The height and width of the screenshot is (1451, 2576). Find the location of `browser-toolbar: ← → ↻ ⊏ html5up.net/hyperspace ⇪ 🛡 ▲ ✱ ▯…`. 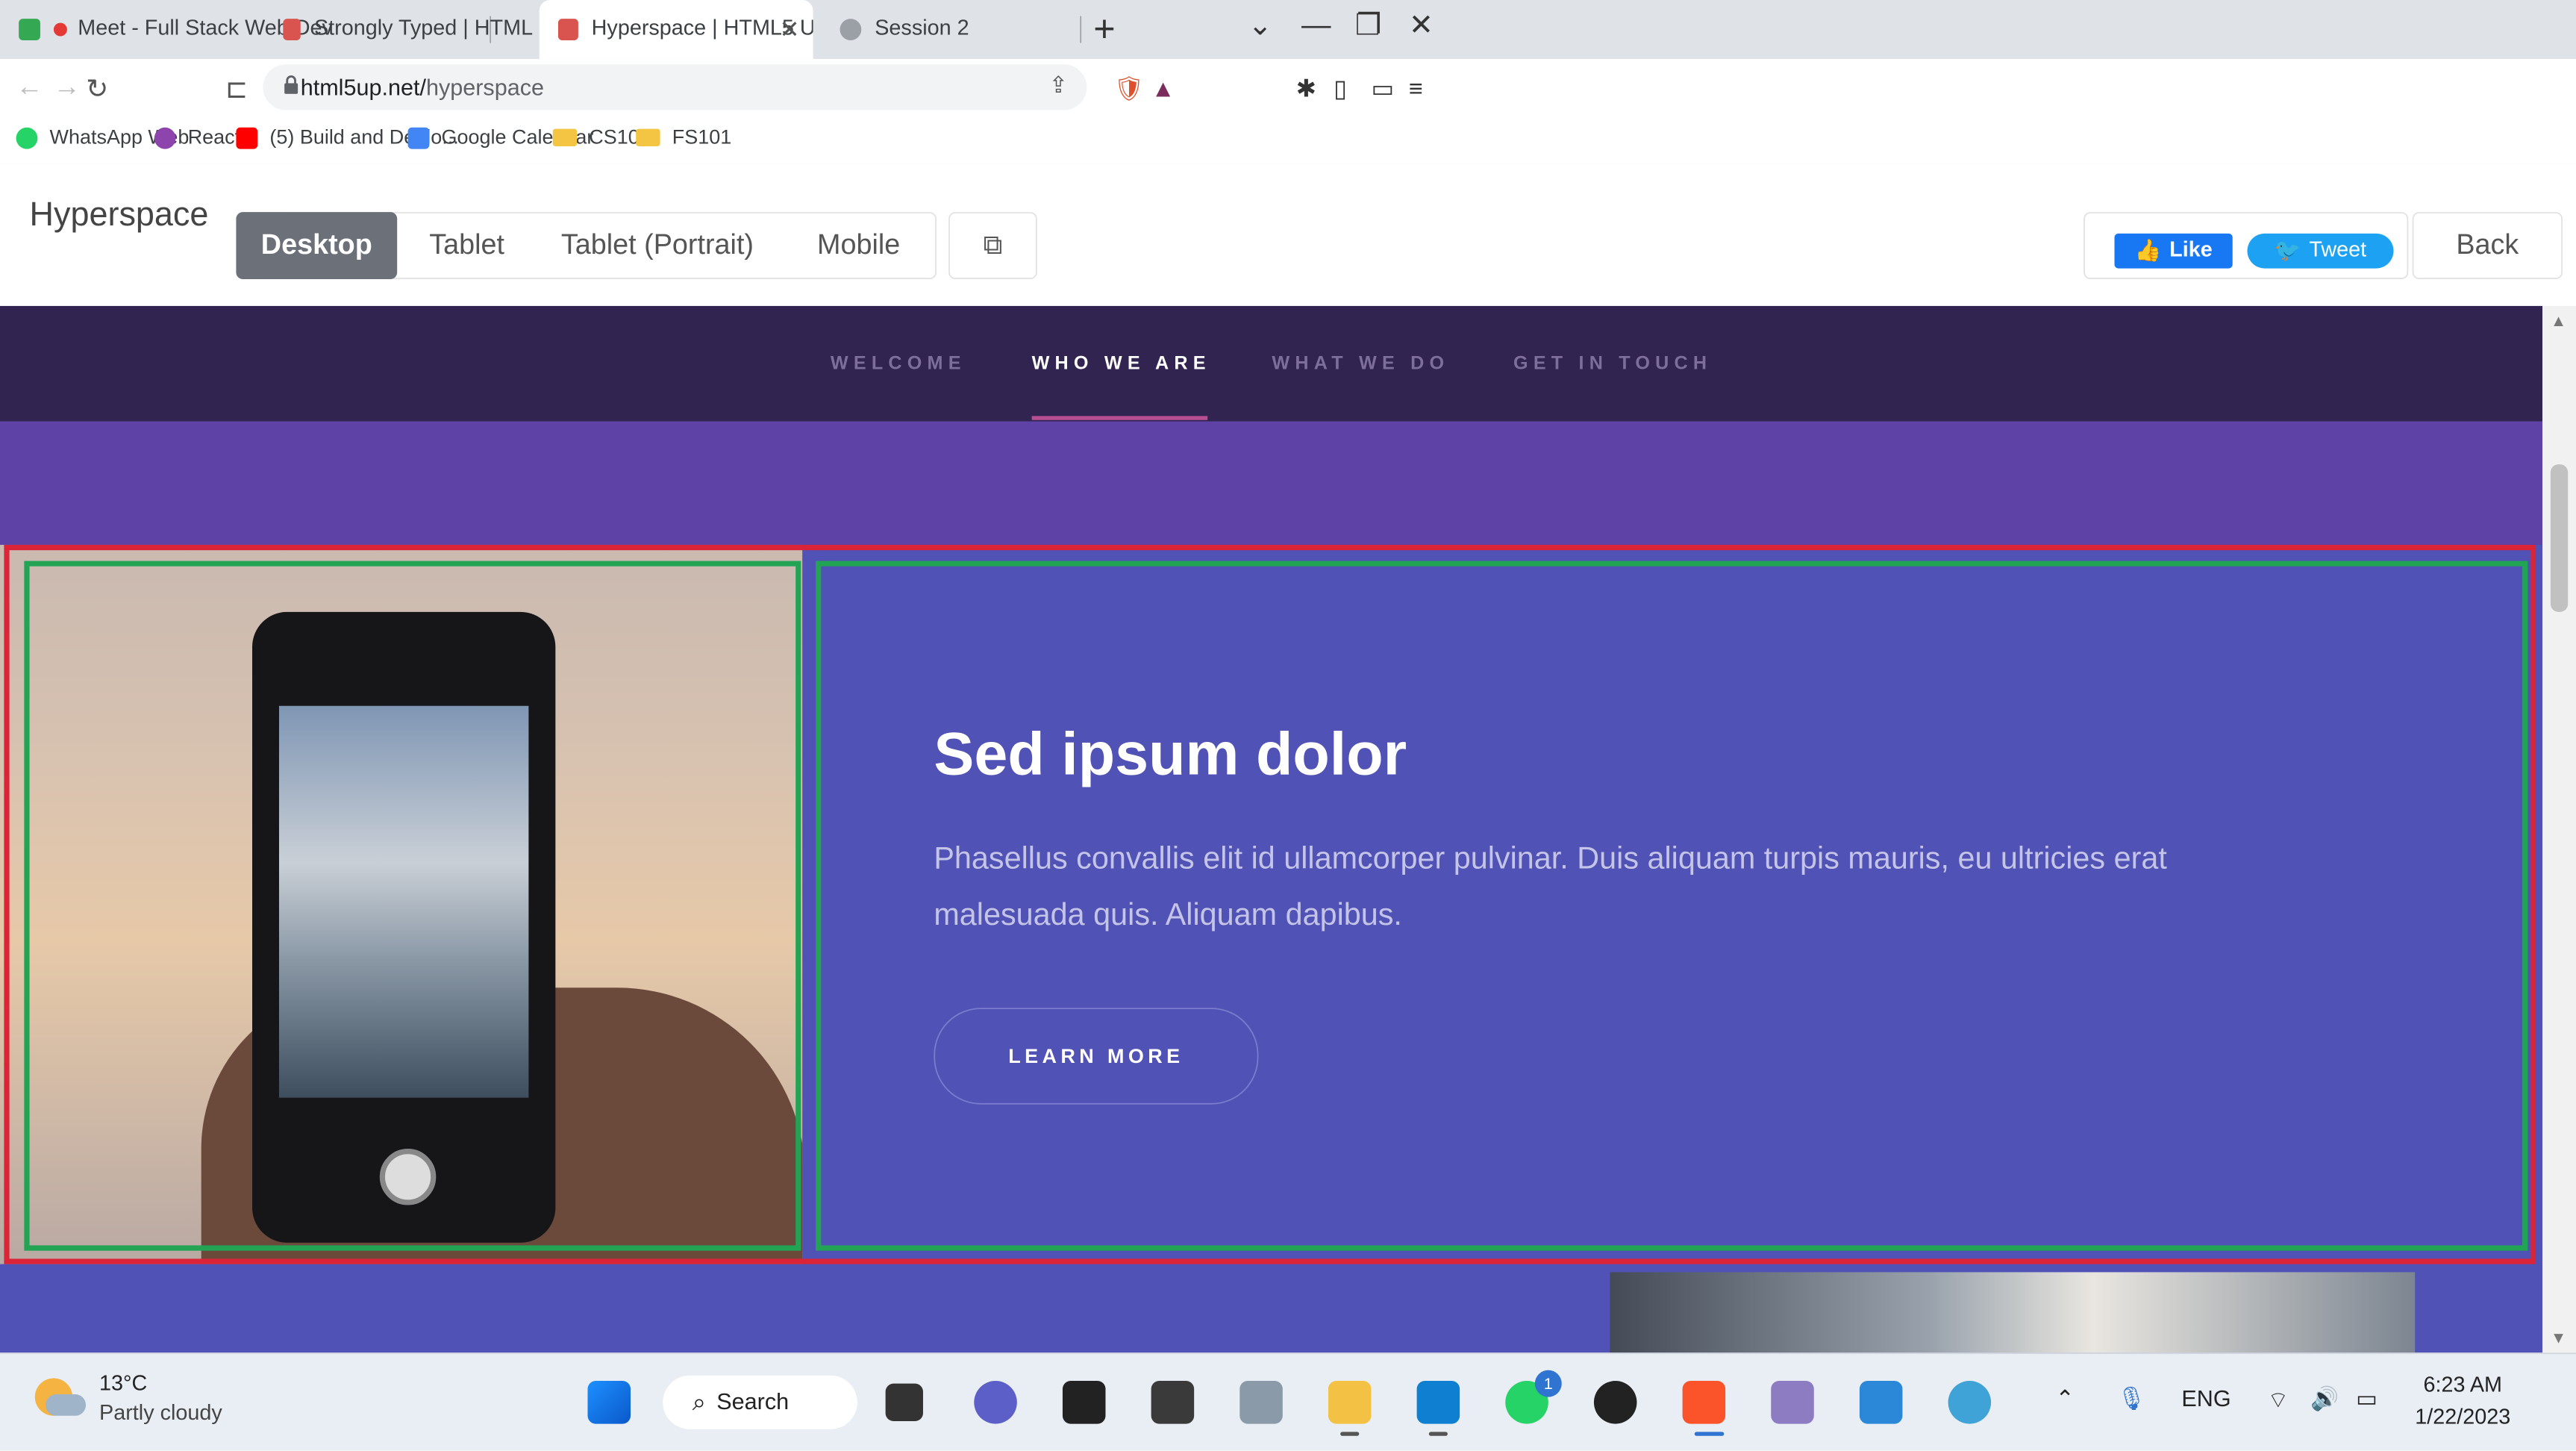

browser-toolbar: ← → ↻ ⊏ html5up.net/hyperspace ⇪ 🛡 ▲ ✱ ▯… is located at coordinates (1288, 89).